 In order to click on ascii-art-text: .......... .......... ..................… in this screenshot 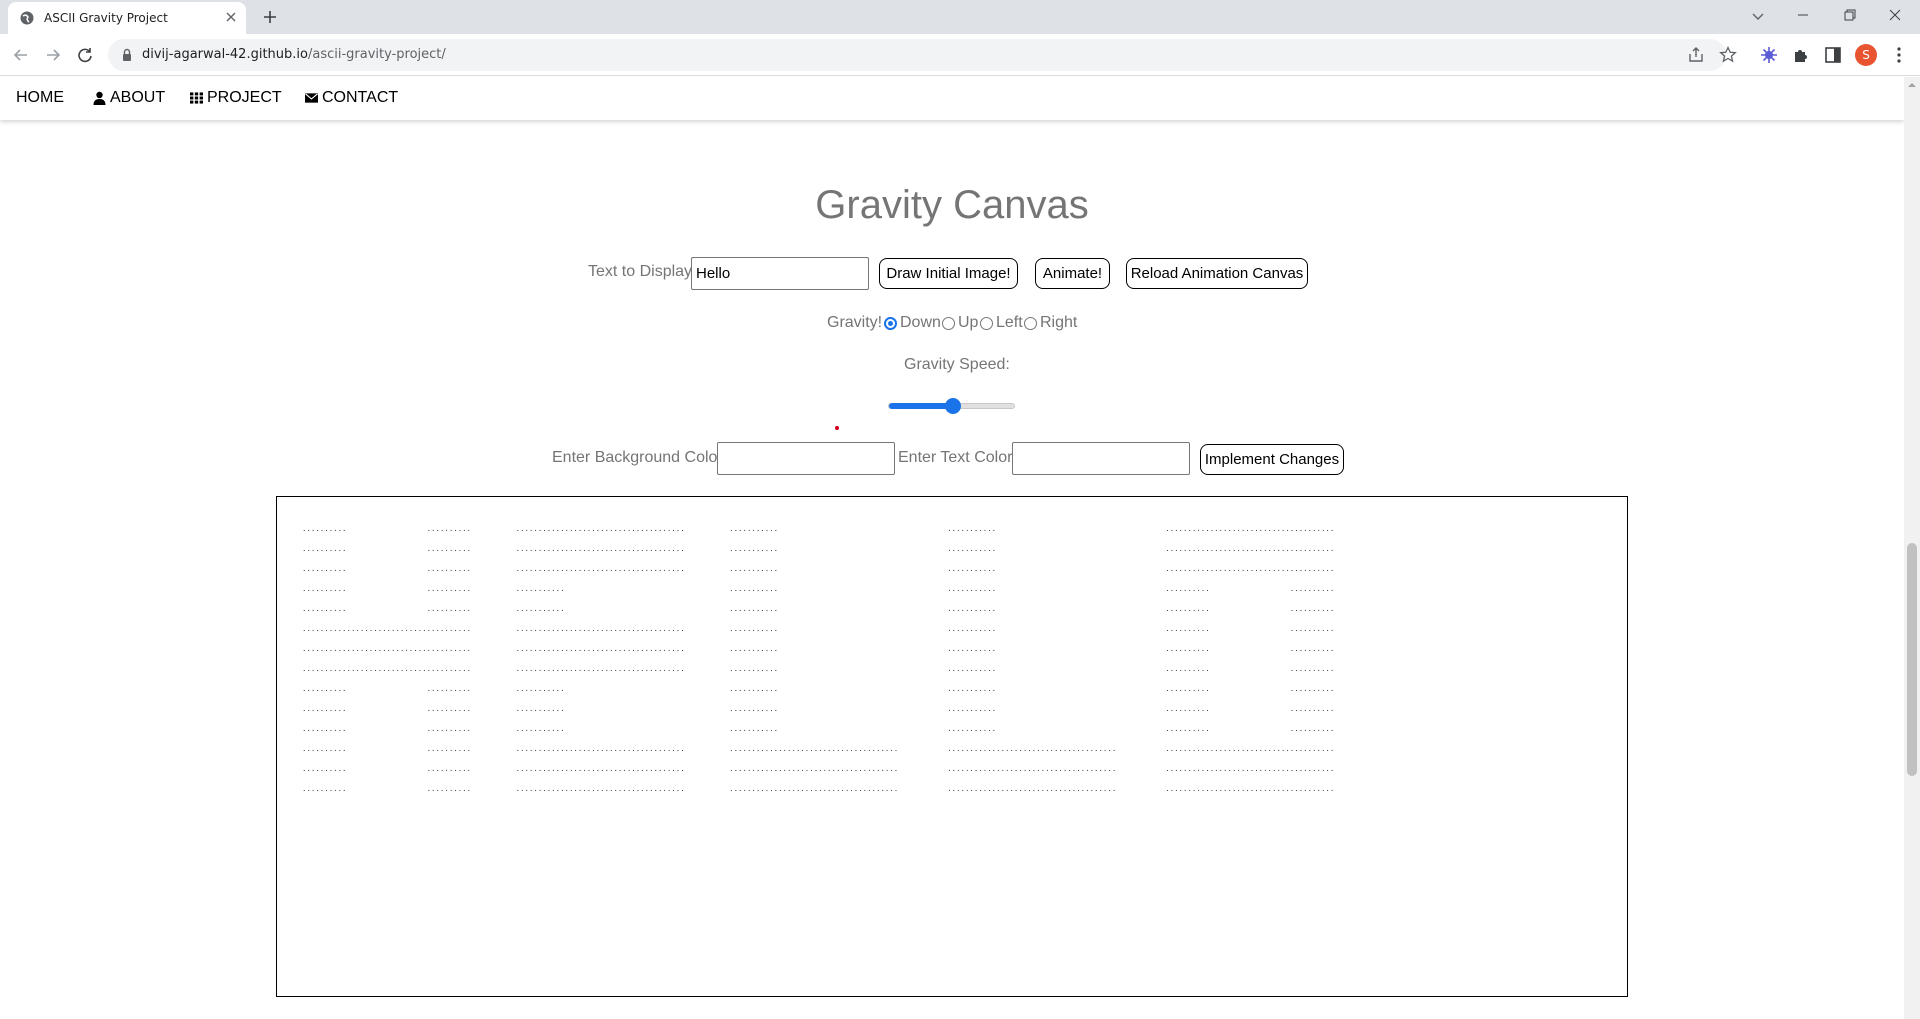, I will do `click(818, 659)`.